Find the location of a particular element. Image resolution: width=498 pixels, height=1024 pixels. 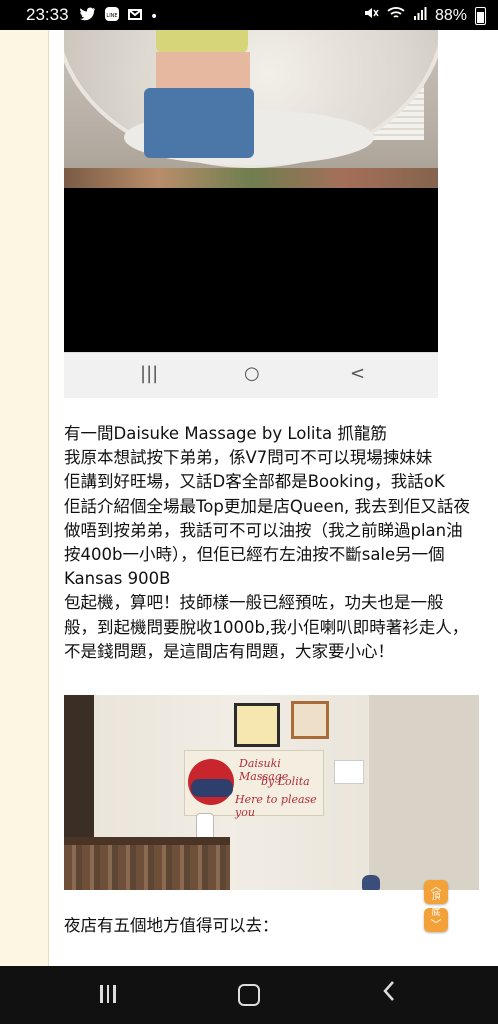

article-line: 不是錢問題，是這間店有問題，大家要小心！ is located at coordinates (229, 651).